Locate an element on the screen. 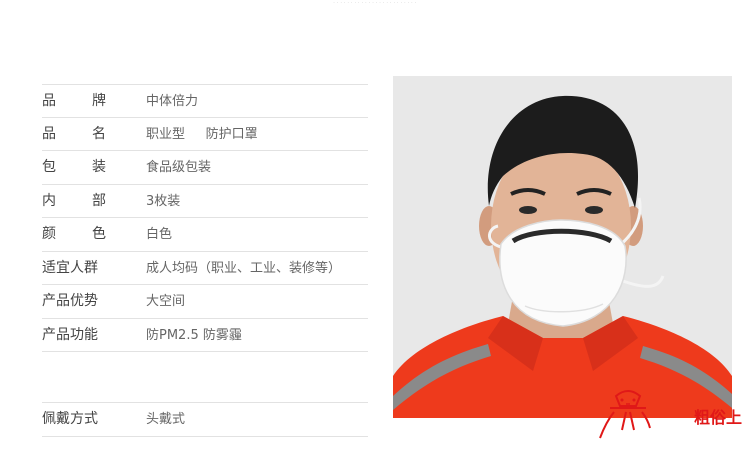 The width and height of the screenshot is (750, 470). spec-row-contents: 内部 3枚装 is located at coordinates (205, 201).